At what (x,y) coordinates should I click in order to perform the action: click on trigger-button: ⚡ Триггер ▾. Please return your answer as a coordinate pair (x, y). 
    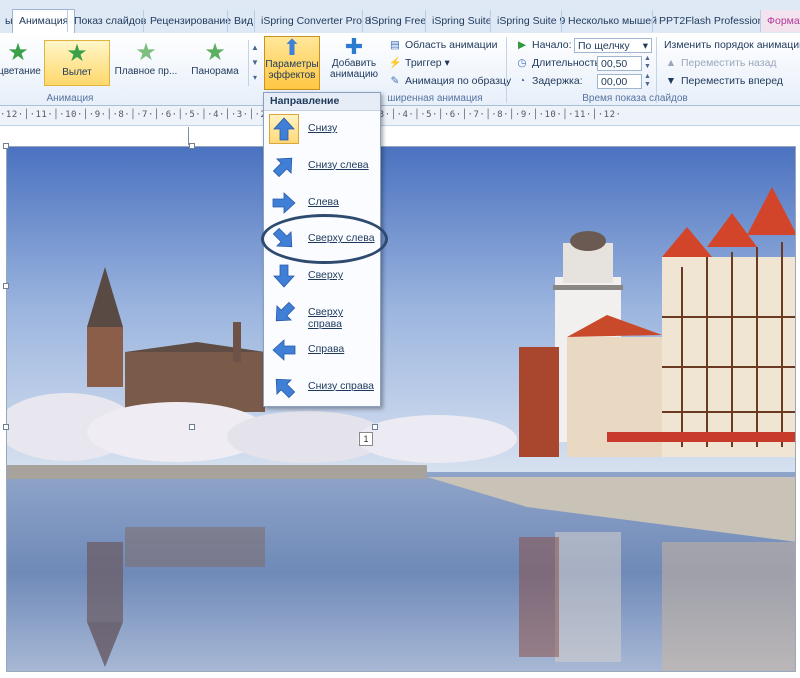
    Looking at the image, I should click on (418, 63).